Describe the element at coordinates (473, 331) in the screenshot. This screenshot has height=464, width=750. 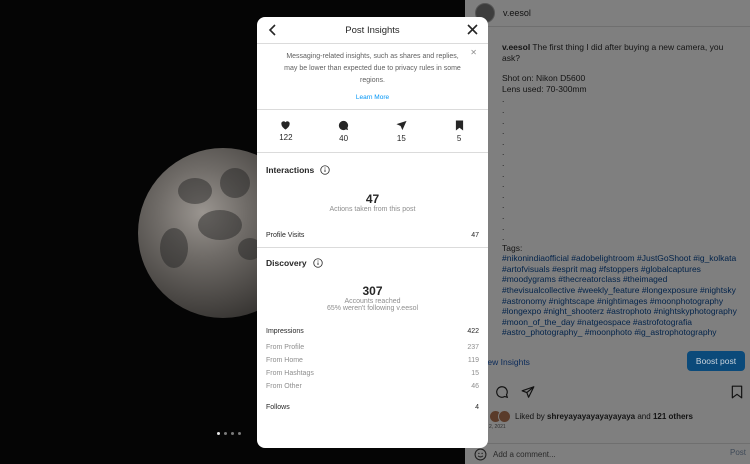
I see `impressions-value: 422` at that location.